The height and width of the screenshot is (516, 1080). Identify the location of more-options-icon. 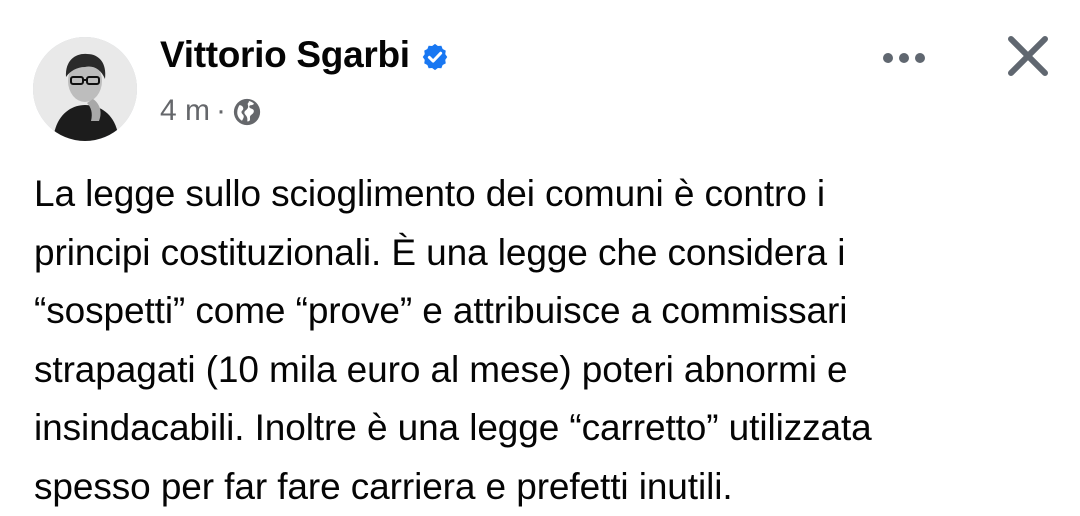
(904, 58).